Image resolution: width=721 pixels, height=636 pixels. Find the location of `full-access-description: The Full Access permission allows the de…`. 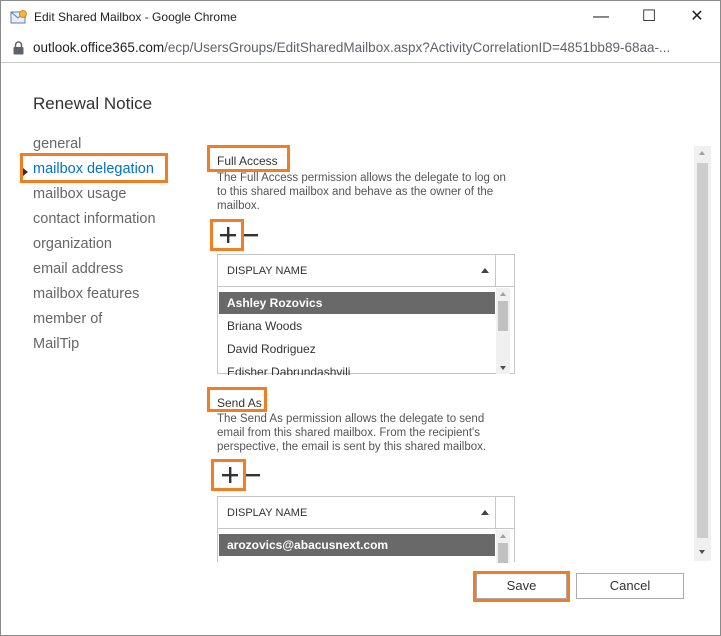

full-access-description: The Full Access permission allows the de… is located at coordinates (361, 192).